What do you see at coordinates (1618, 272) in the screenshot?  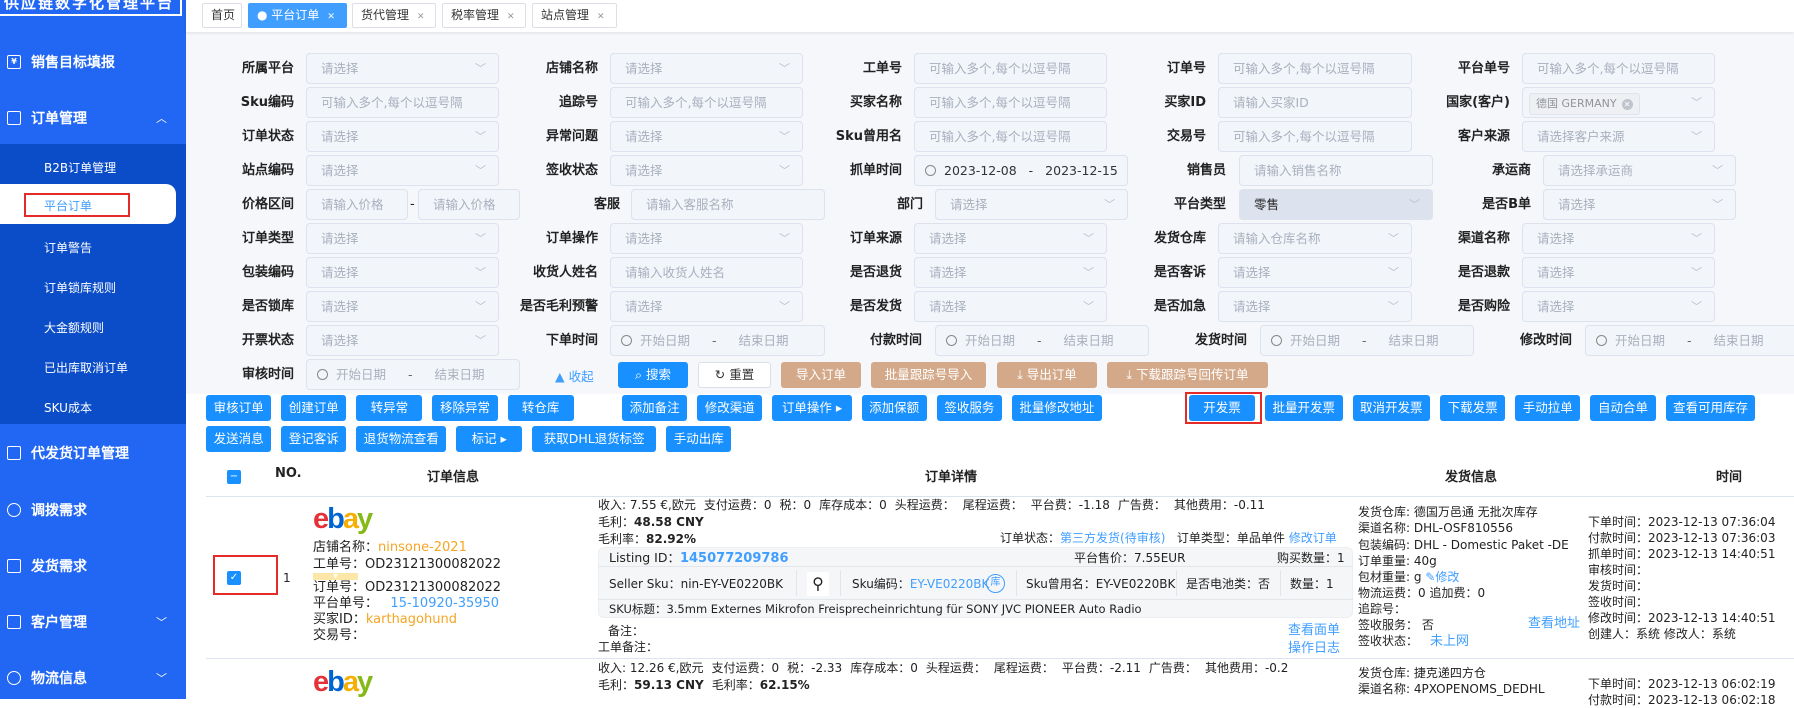 I see `filter-select-6-4: 请选择 ﹀` at bounding box center [1618, 272].